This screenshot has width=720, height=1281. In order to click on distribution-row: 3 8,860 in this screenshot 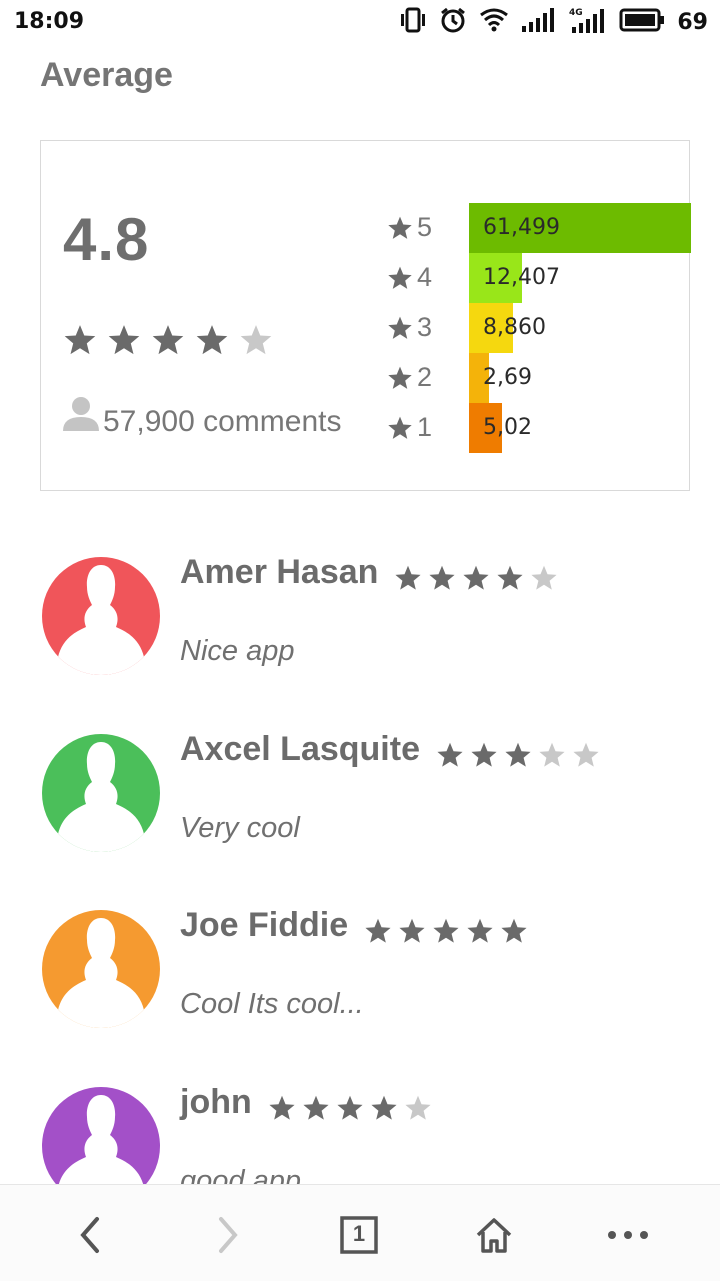, I will do `click(539, 328)`.